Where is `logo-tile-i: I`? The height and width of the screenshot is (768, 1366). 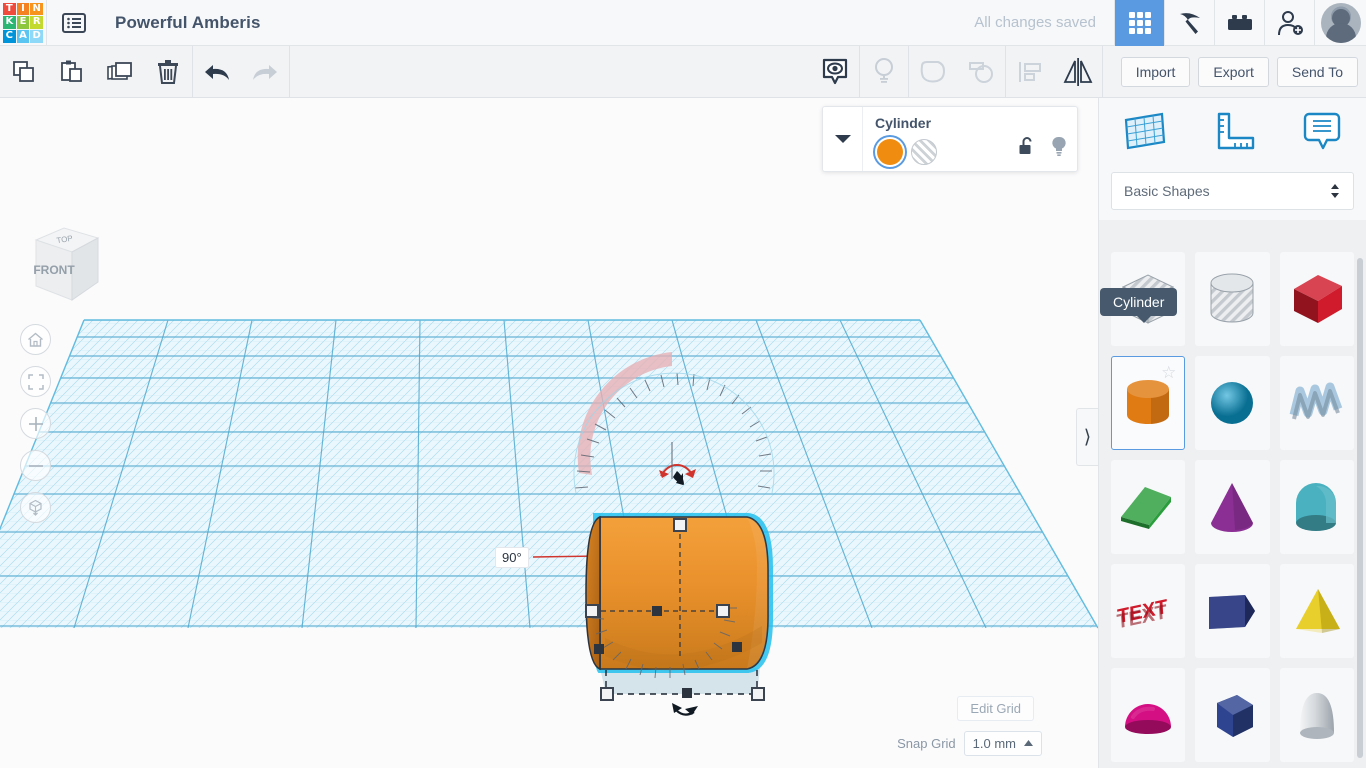
logo-tile-i: I is located at coordinates (23, 9).